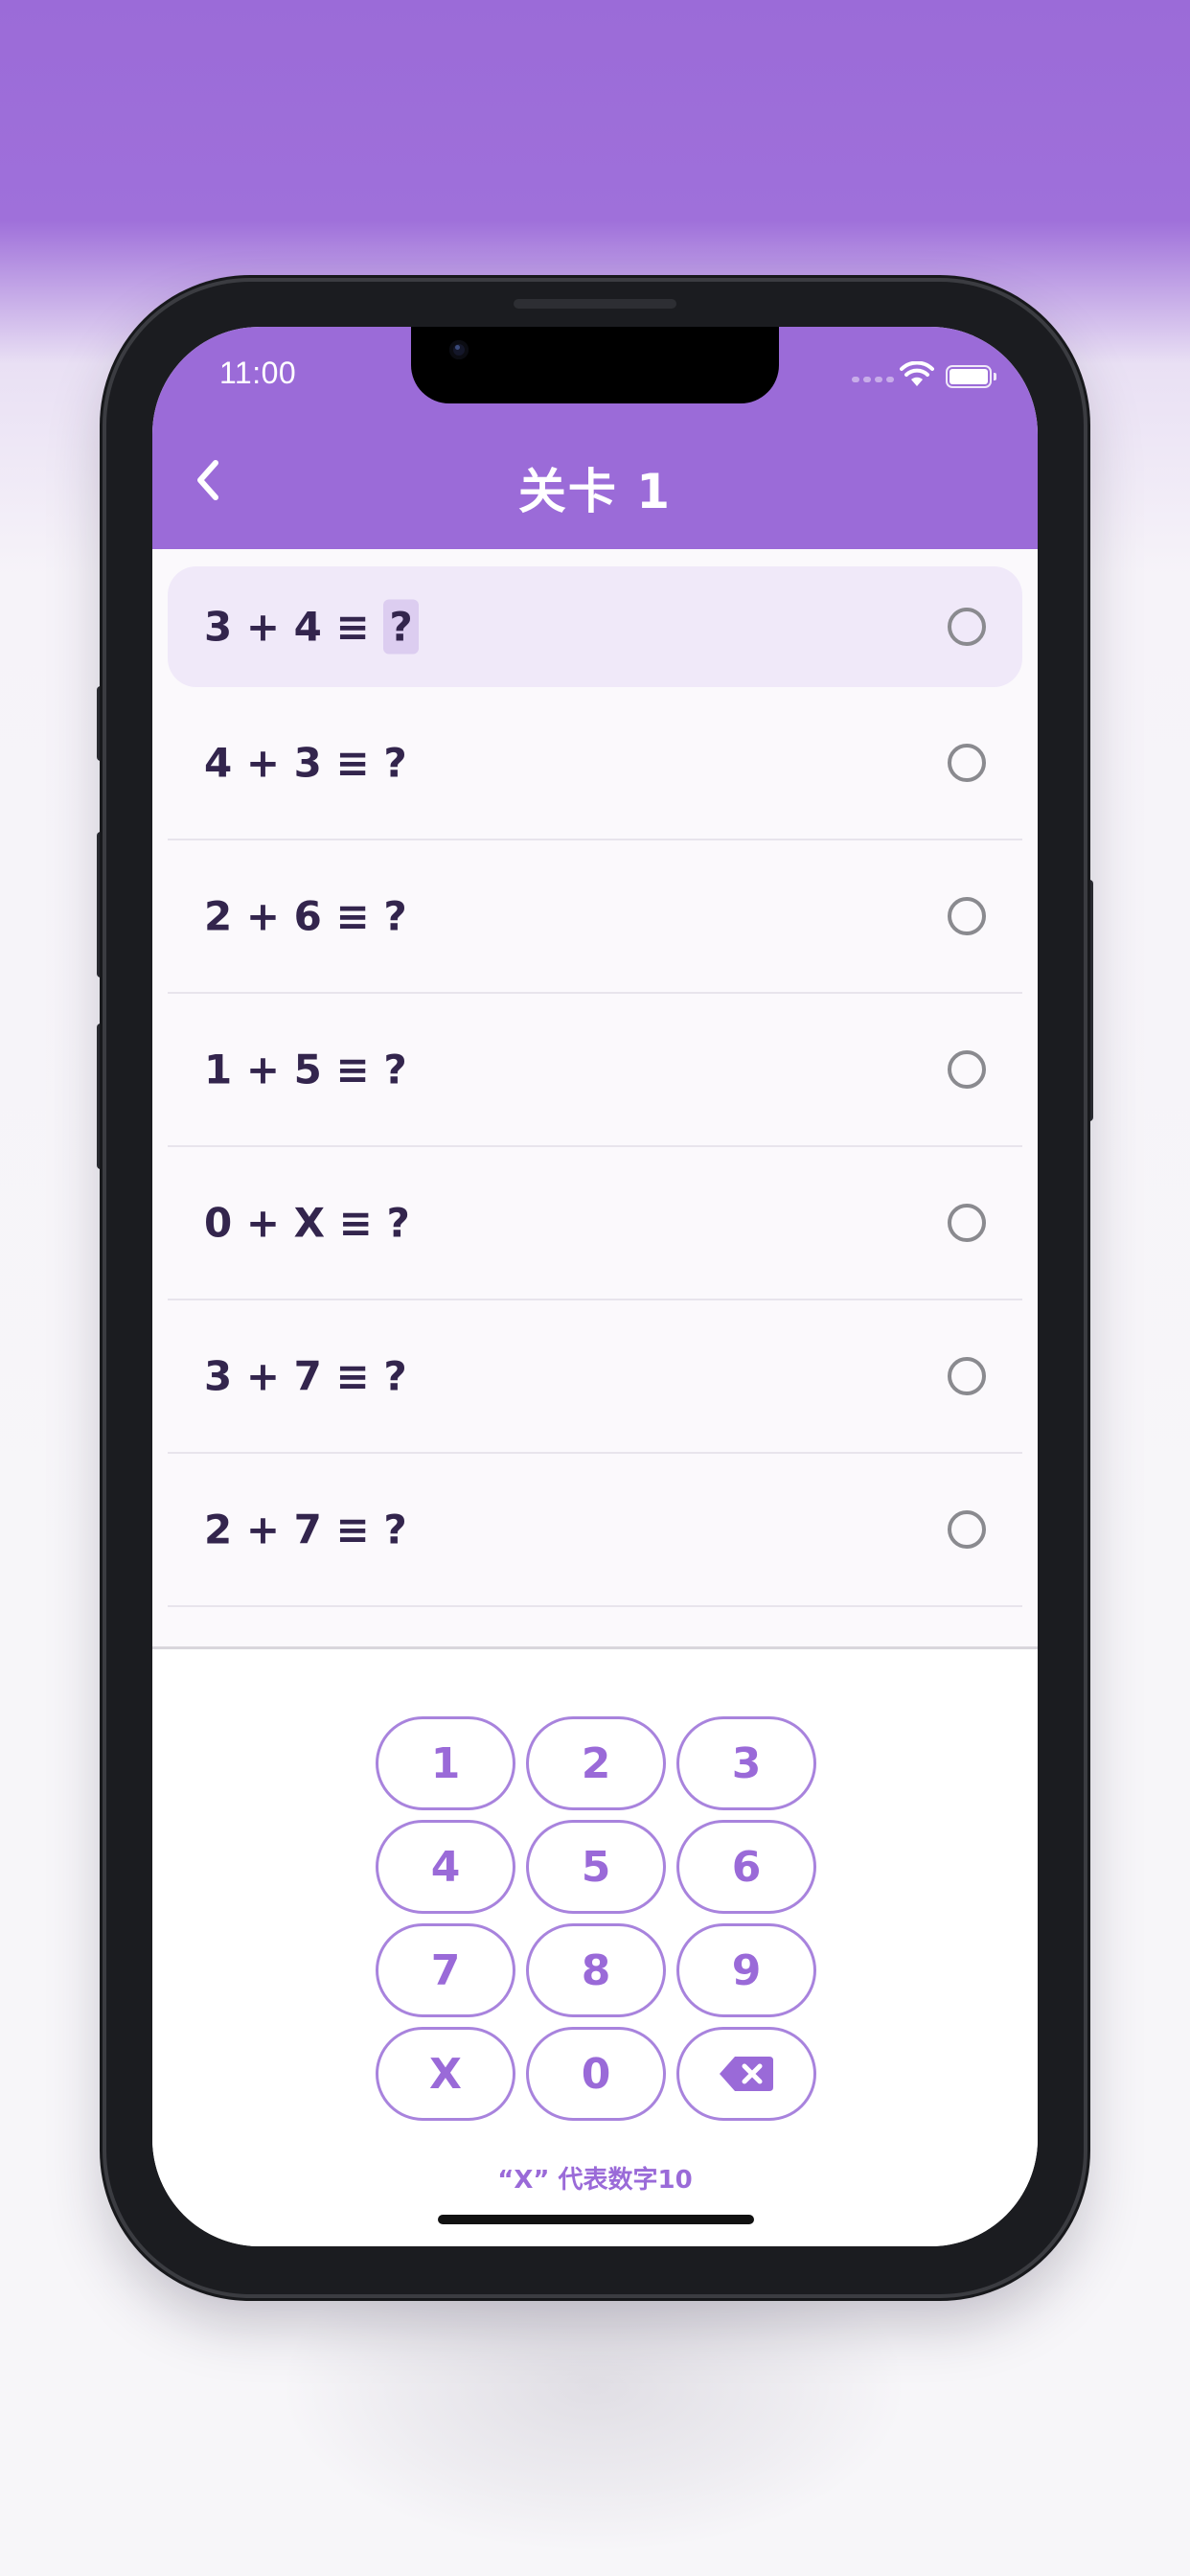 Image resolution: width=1190 pixels, height=2576 pixels. Describe the element at coordinates (1089, 1000) in the screenshot. I see `power-button` at that location.